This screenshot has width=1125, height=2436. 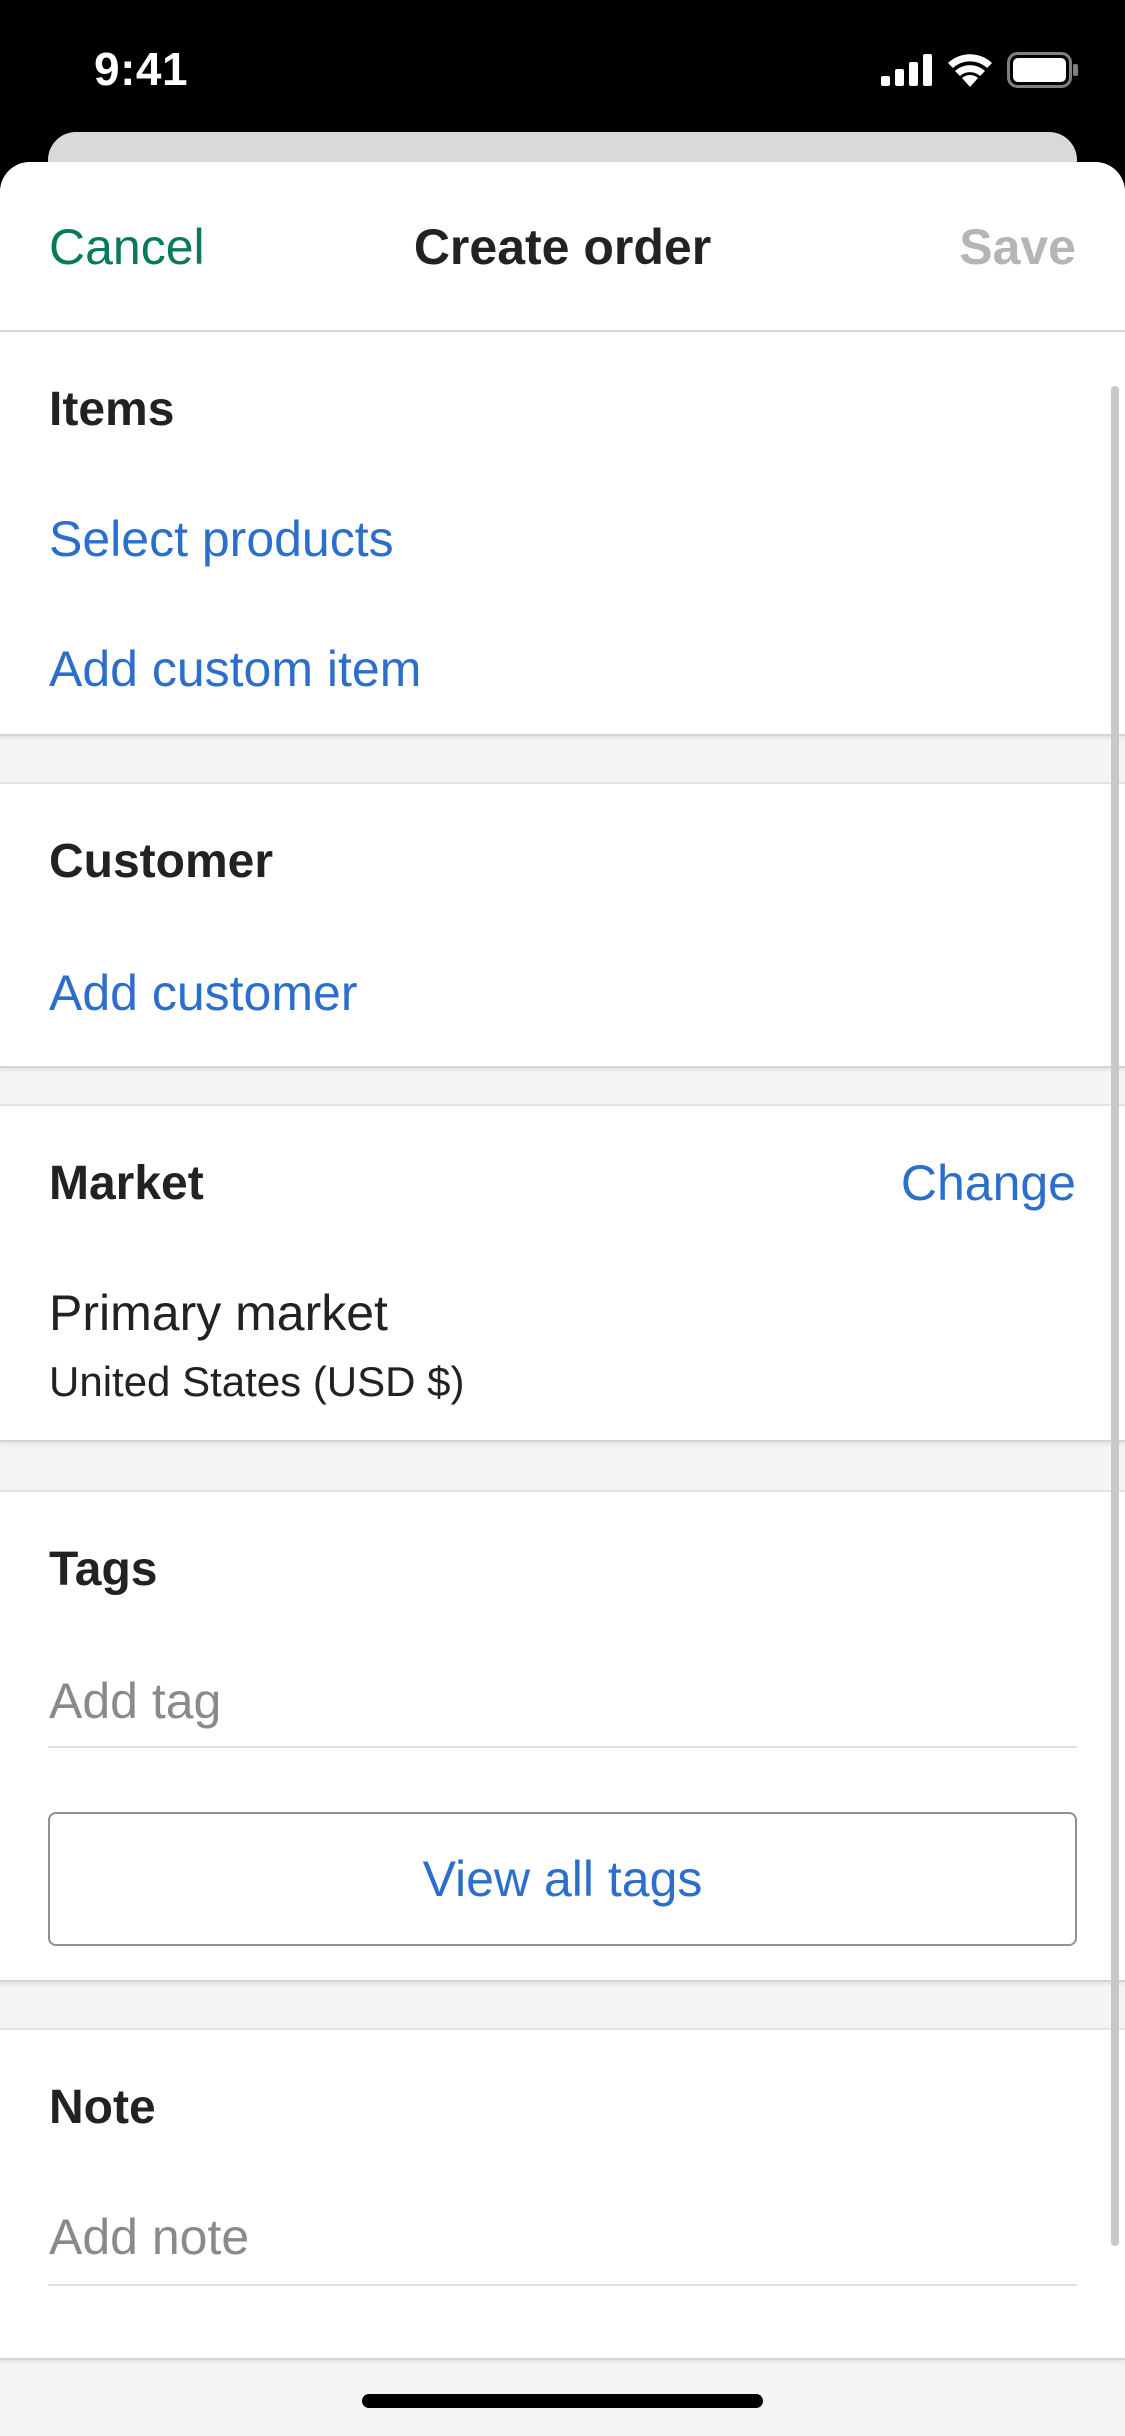 What do you see at coordinates (1042, 70) in the screenshot?
I see `battery-icon` at bounding box center [1042, 70].